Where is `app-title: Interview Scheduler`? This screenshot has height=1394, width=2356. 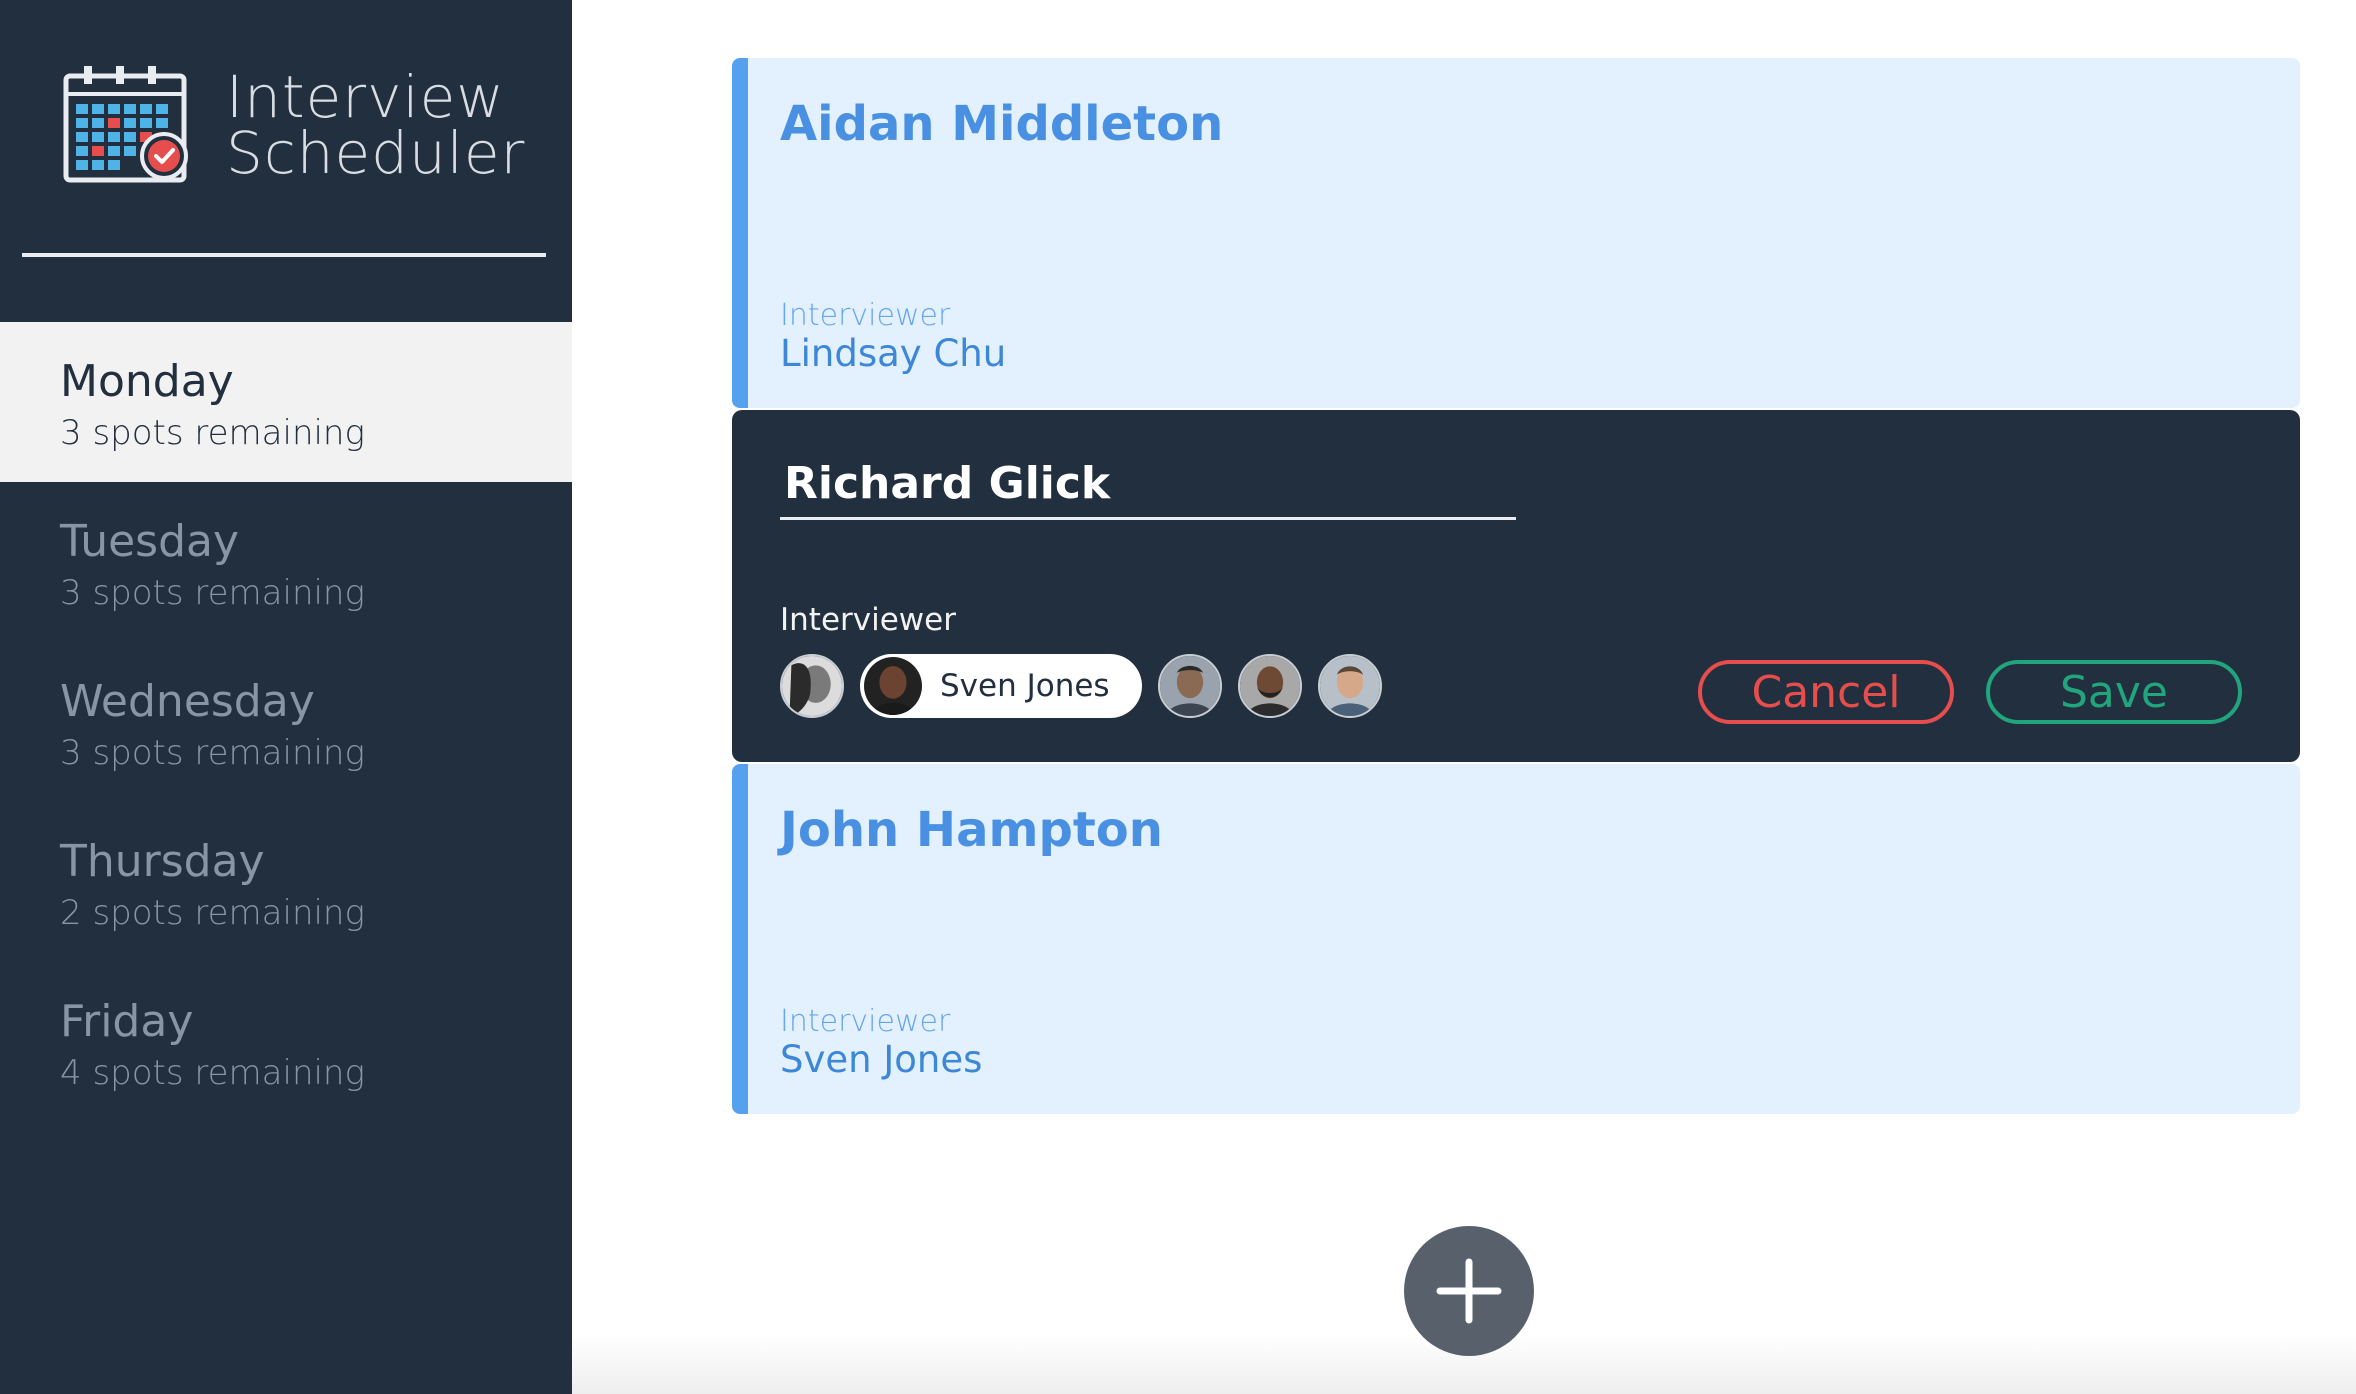
app-title: Interview Scheduler is located at coordinates (376, 125).